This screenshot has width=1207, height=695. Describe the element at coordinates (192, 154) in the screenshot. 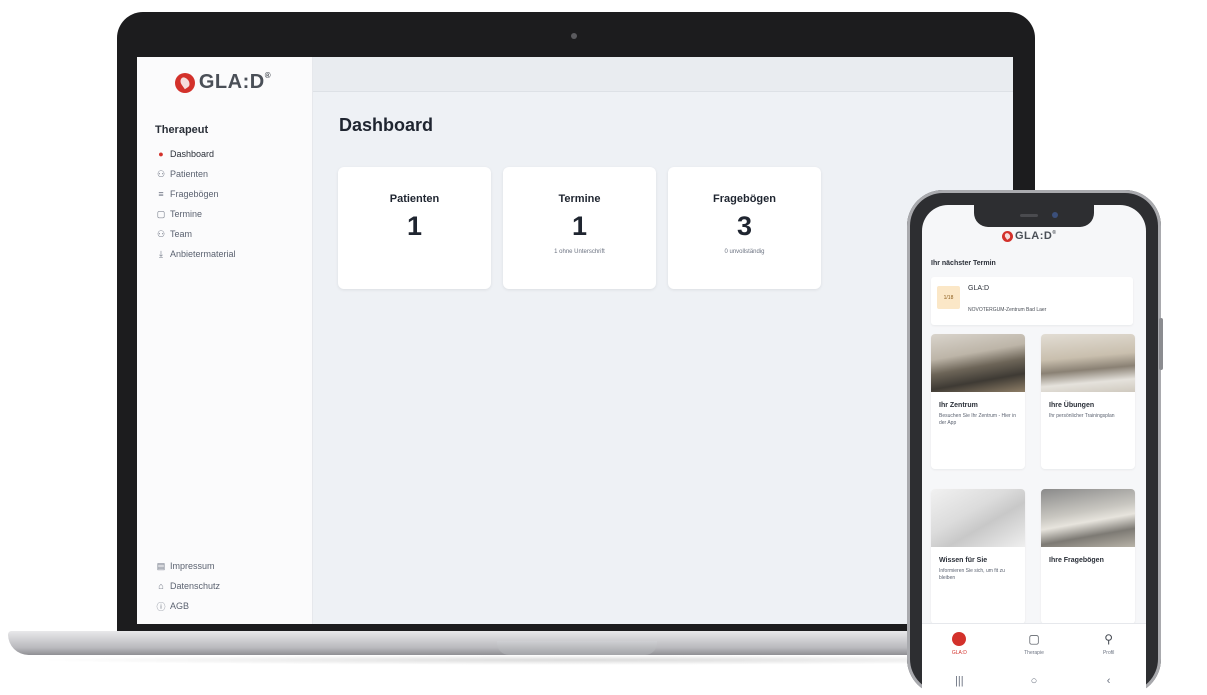

I see `sidebar-item-label: Dashboard` at that location.